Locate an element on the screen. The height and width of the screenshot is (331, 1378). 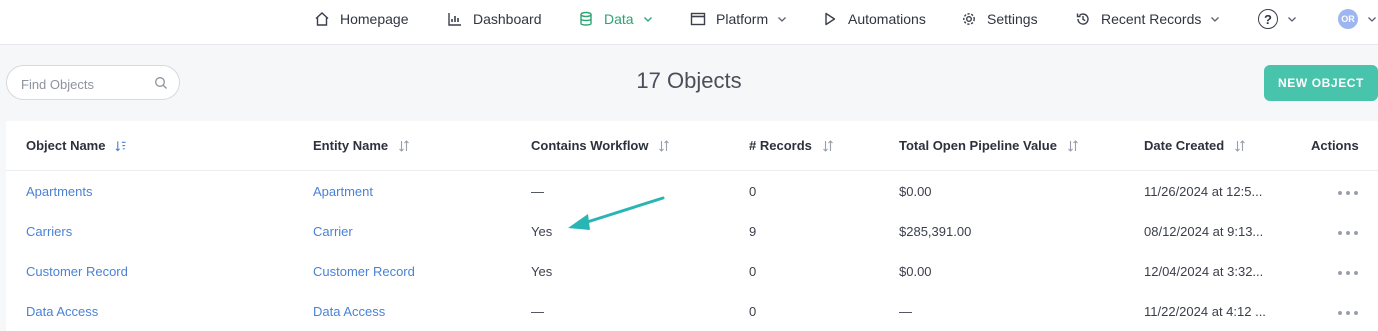
column-header-entity-name: Entity Name is located at coordinates (361, 145).